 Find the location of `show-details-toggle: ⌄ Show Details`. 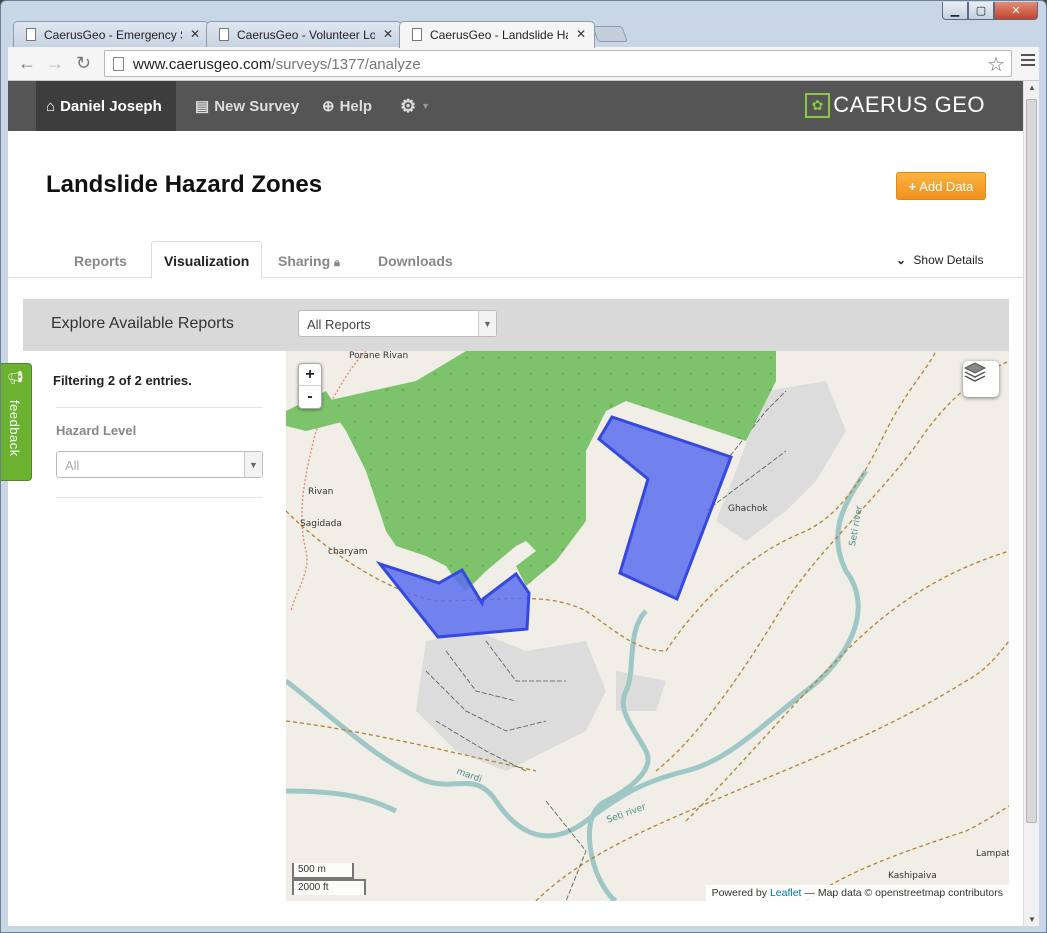

show-details-toggle: ⌄ Show Details is located at coordinates (939, 260).